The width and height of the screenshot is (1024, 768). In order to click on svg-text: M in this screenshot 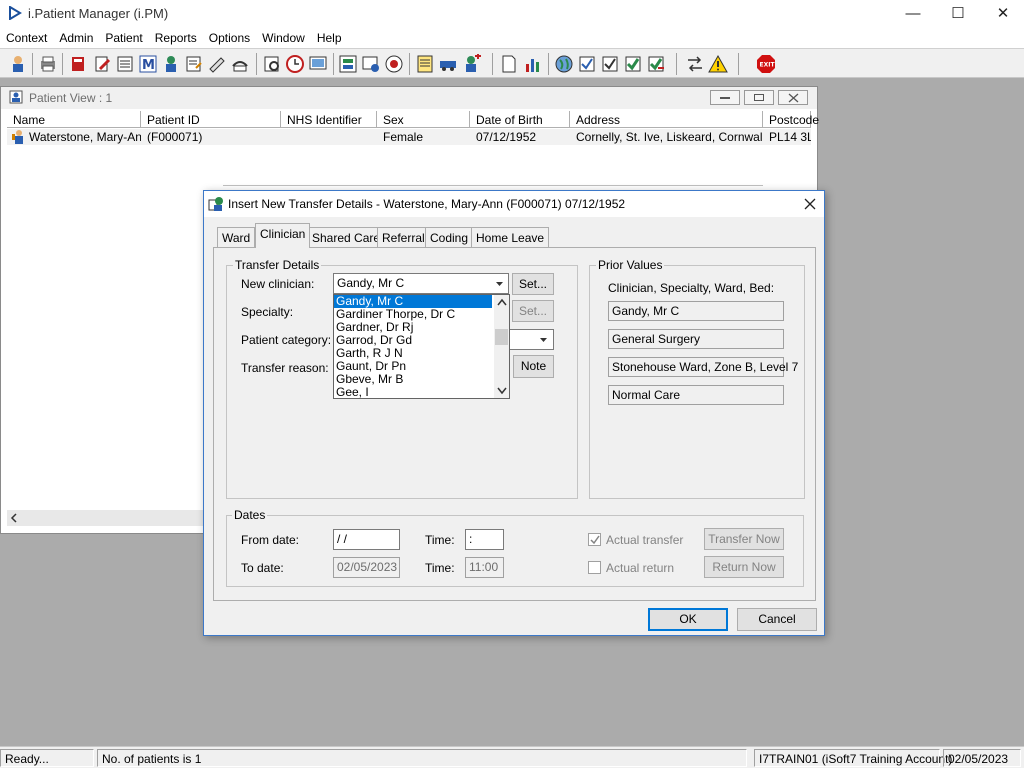, I will do `click(148, 65)`.